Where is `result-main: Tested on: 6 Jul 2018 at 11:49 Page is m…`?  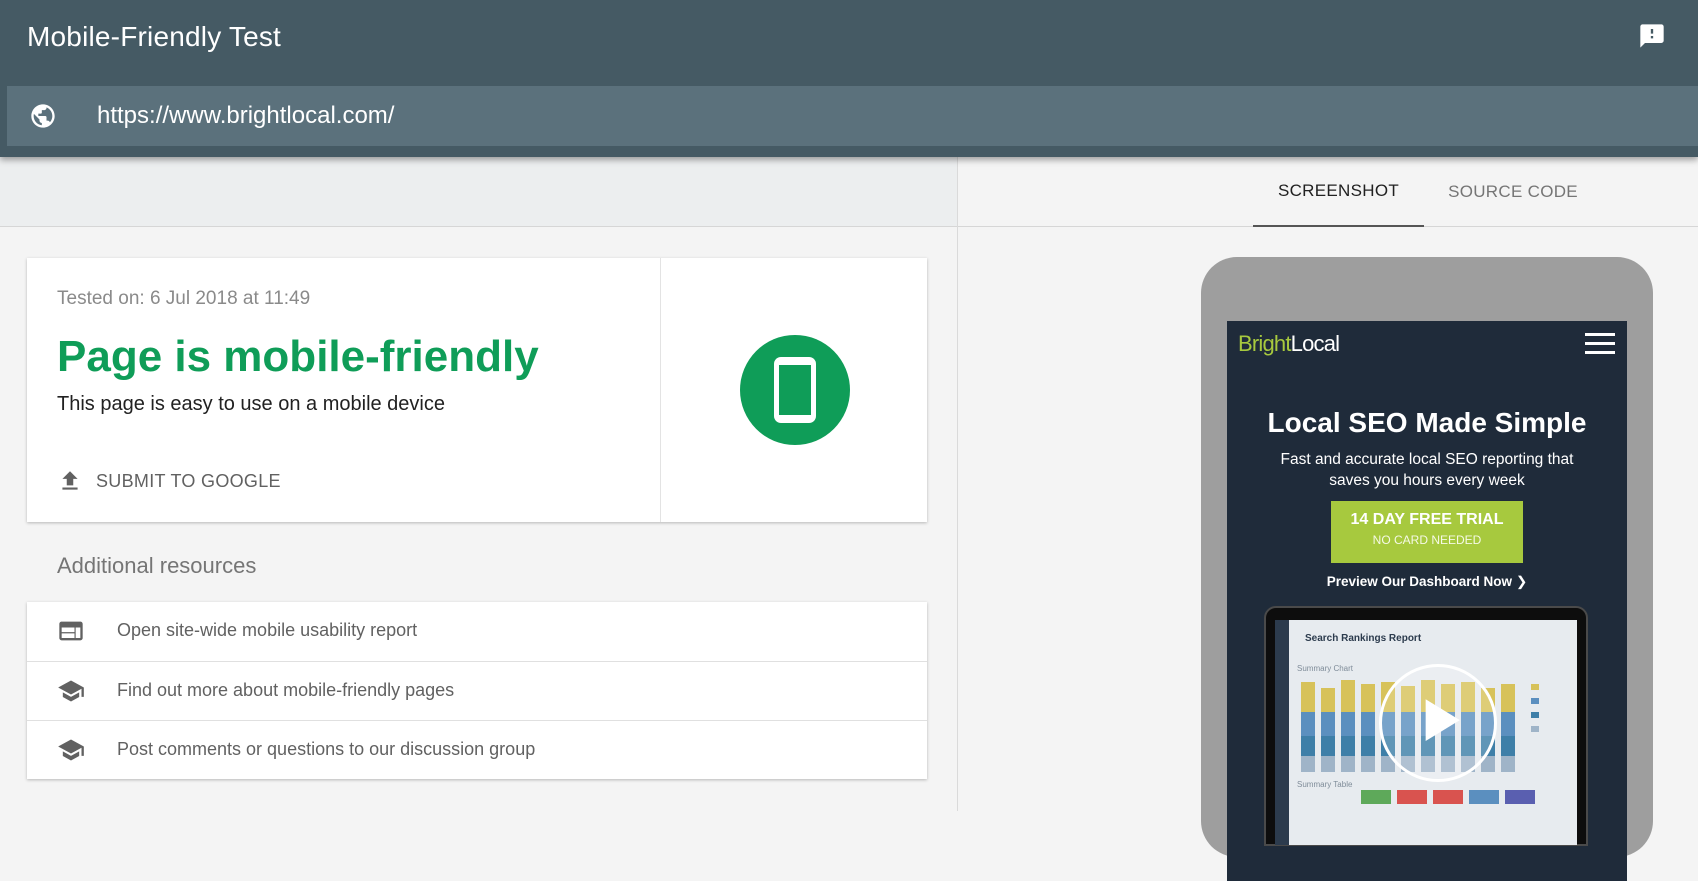
result-main: Tested on: 6 Jul 2018 at 11:49 Page is m… is located at coordinates (344, 390).